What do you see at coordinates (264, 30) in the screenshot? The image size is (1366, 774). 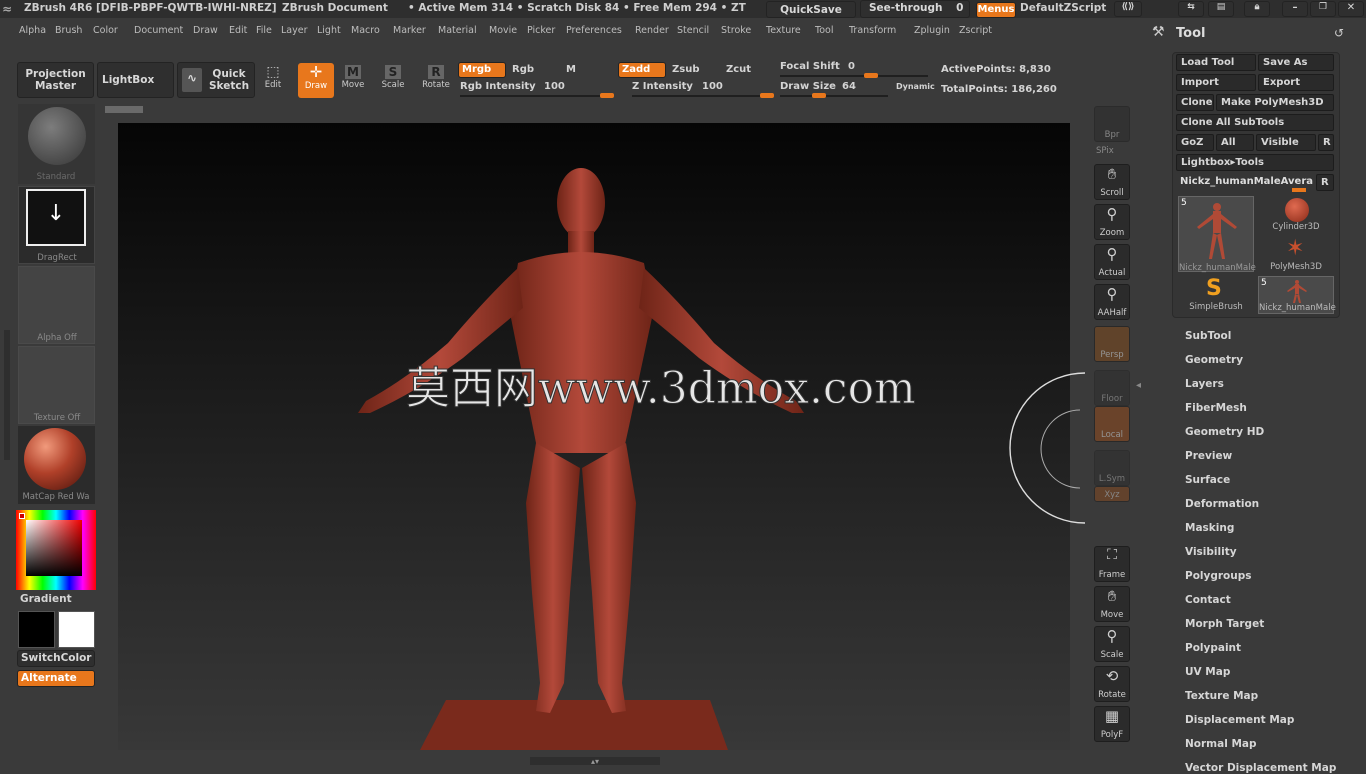 I see `menu-file: File` at bounding box center [264, 30].